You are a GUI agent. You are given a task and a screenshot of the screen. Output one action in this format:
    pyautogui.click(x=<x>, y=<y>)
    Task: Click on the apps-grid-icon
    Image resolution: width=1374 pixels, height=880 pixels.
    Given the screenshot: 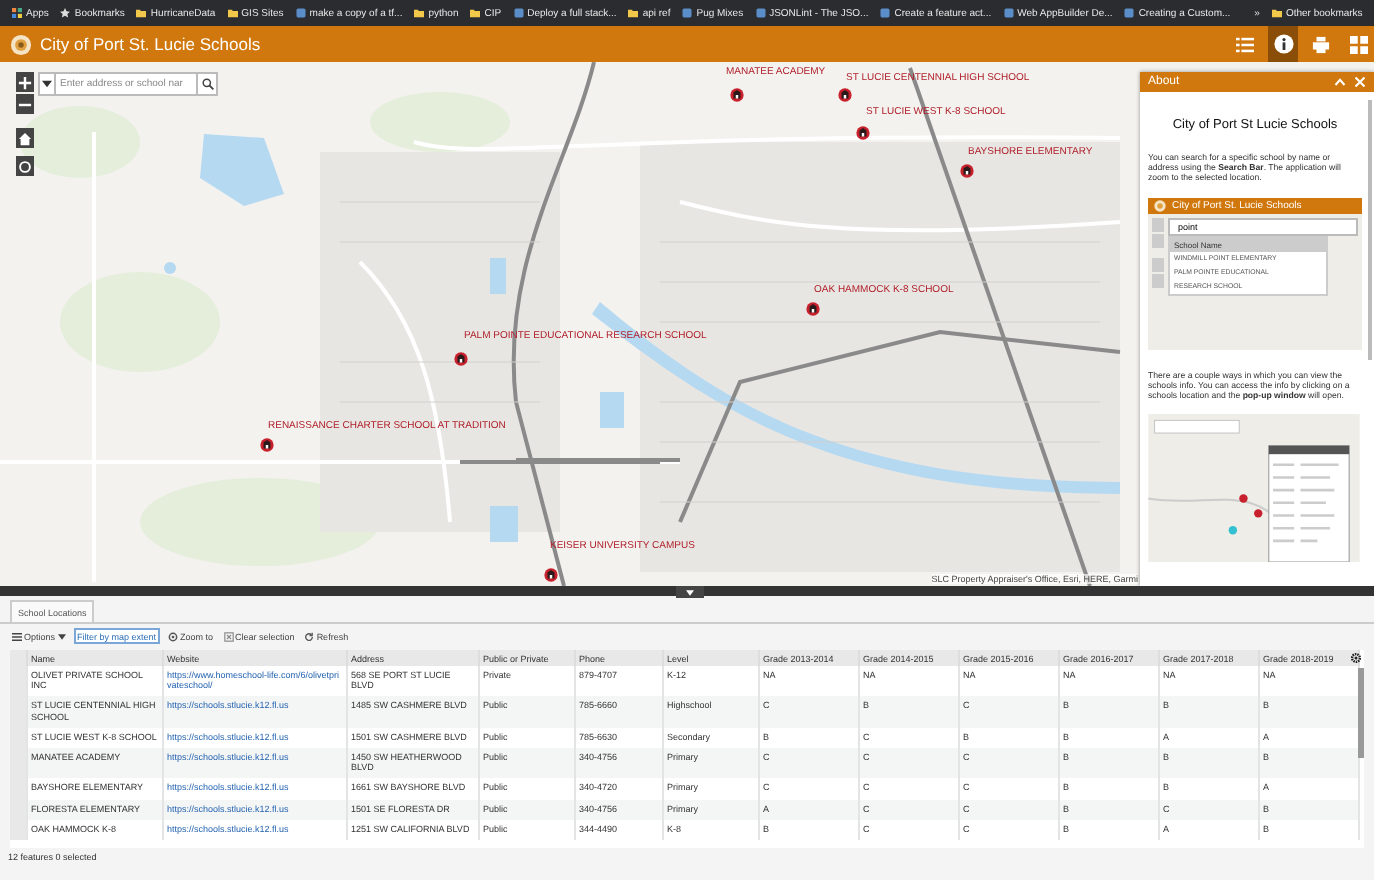 What is the action you would take?
    pyautogui.click(x=17, y=13)
    